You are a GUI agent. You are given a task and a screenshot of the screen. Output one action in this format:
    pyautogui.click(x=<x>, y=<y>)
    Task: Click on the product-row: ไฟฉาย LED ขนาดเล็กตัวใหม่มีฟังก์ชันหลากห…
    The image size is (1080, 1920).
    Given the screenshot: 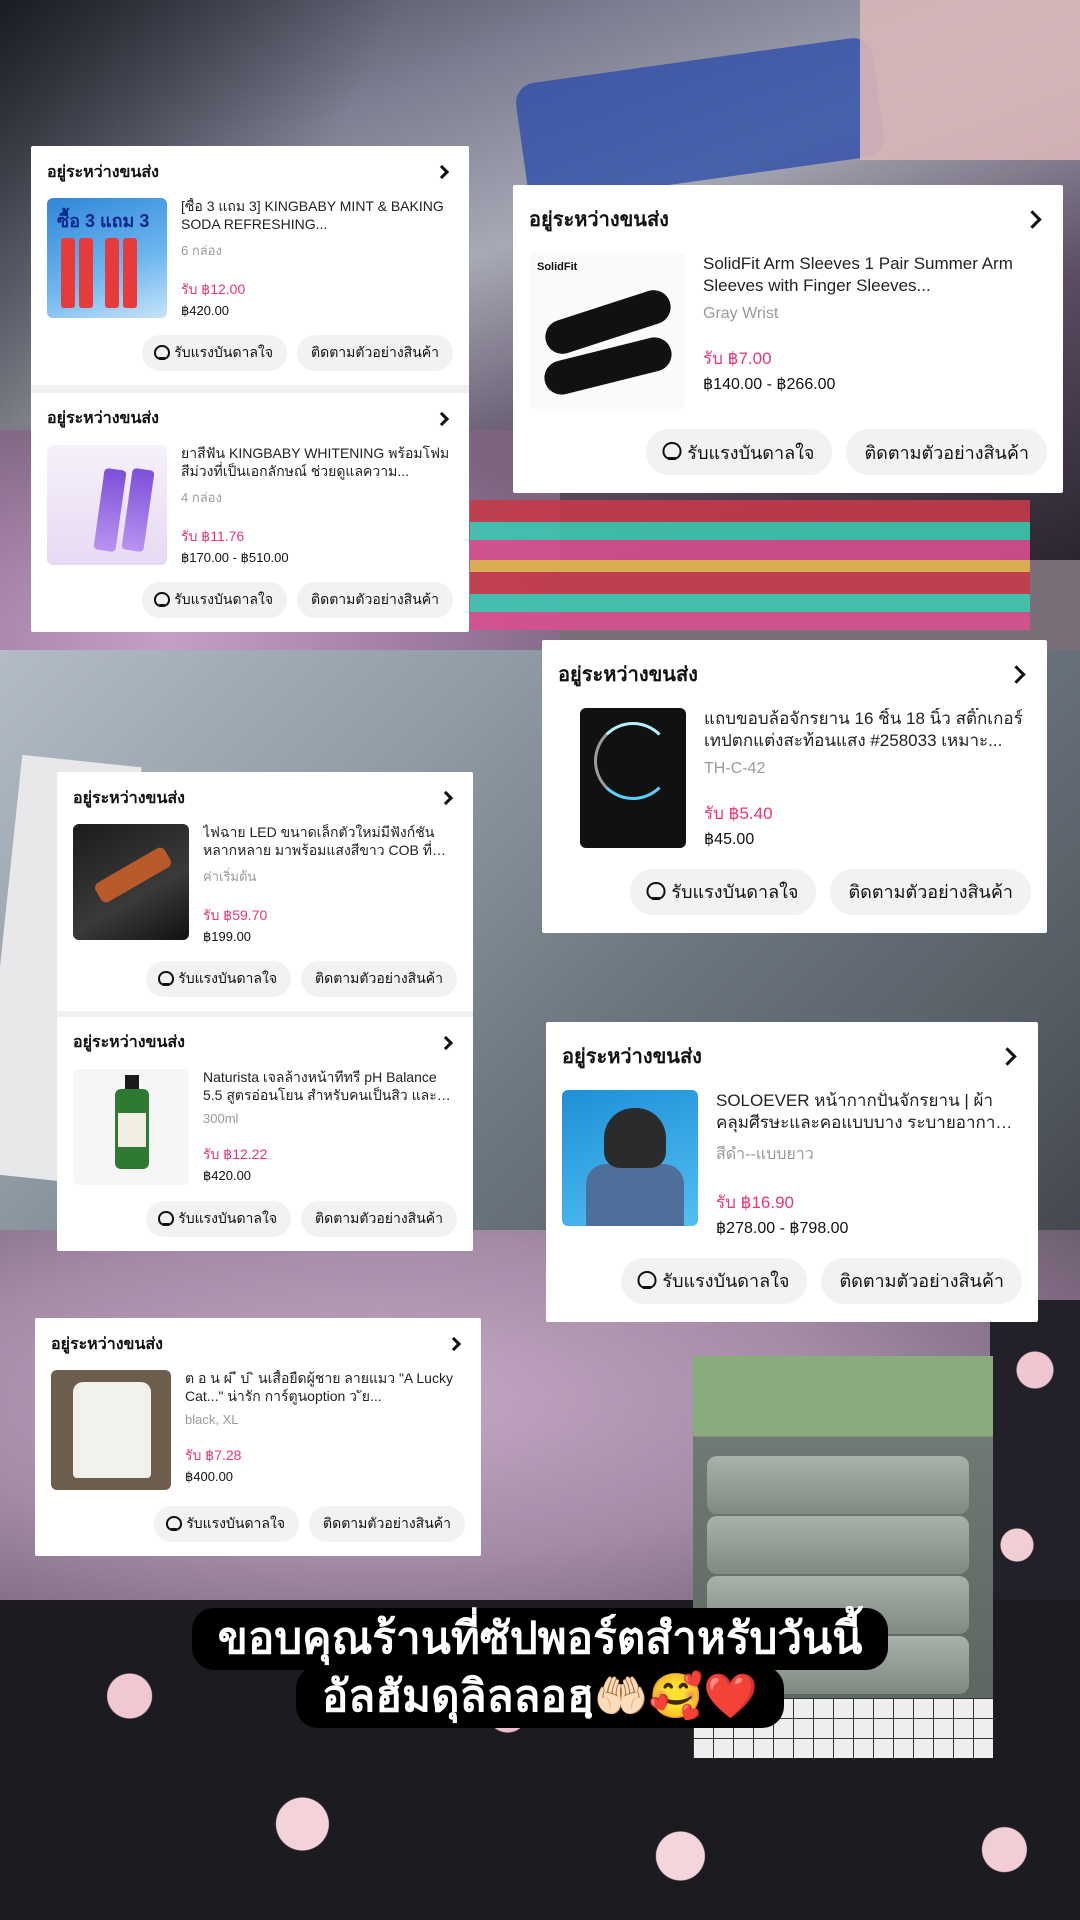 What is the action you would take?
    pyautogui.click(x=265, y=884)
    